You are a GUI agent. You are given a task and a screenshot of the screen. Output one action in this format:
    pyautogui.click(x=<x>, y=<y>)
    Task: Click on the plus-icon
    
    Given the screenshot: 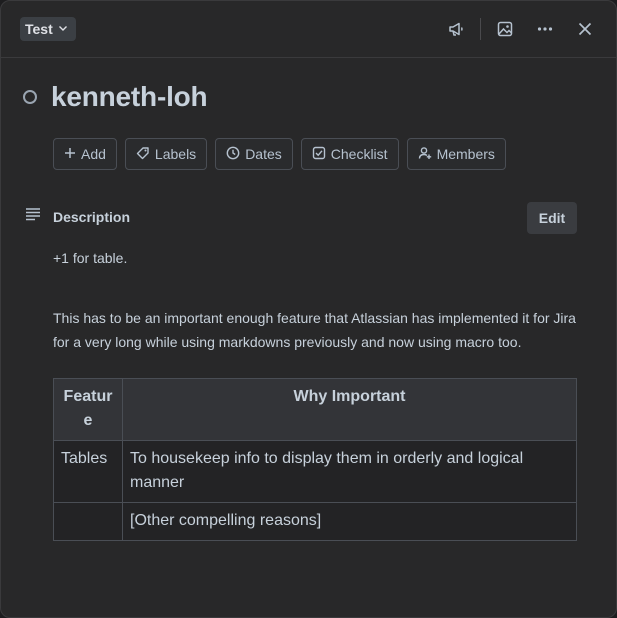 What is the action you would take?
    pyautogui.click(x=70, y=154)
    